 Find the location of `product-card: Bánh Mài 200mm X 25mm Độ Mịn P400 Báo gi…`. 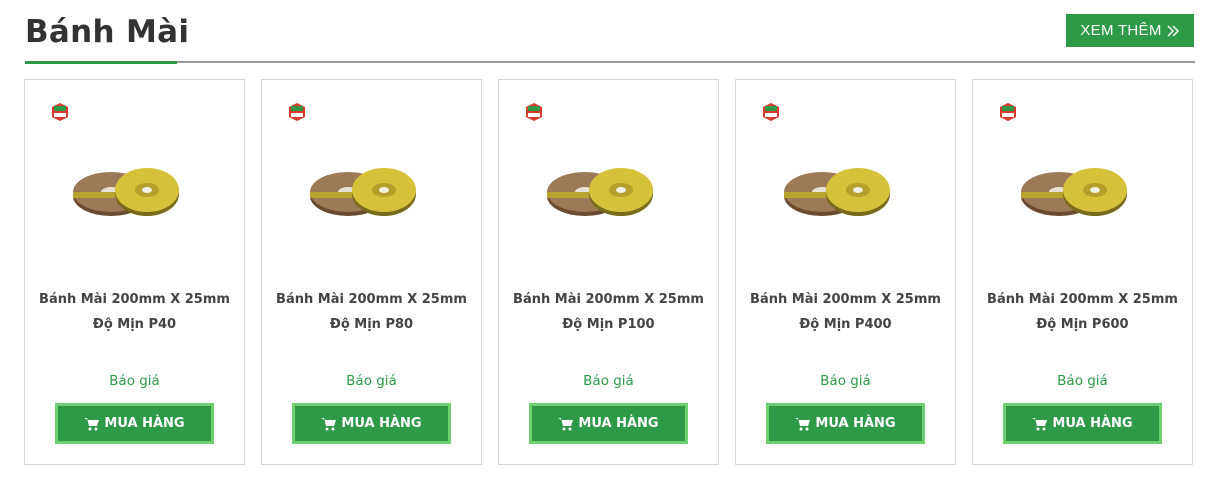

product-card: Bánh Mài 200mm X 25mm Độ Mịn P400 Báo gi… is located at coordinates (845, 272).